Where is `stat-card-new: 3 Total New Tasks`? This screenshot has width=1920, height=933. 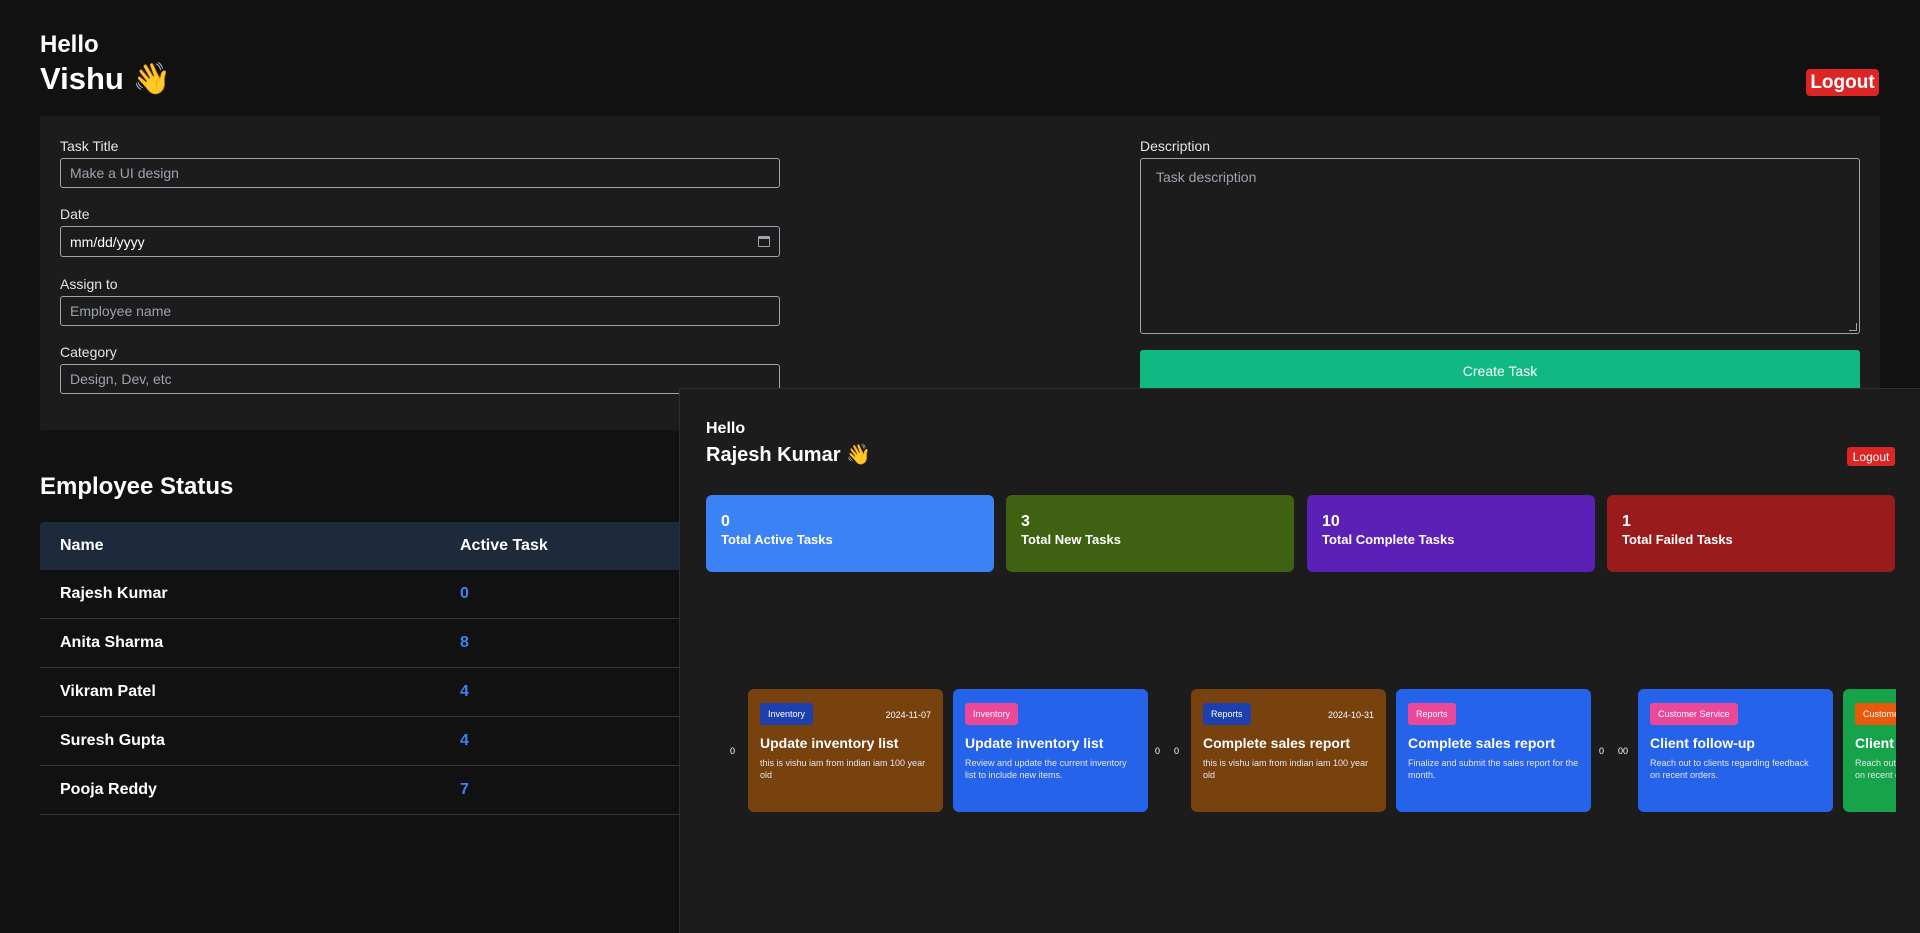
stat-card-new: 3 Total New Tasks is located at coordinates (1150, 533).